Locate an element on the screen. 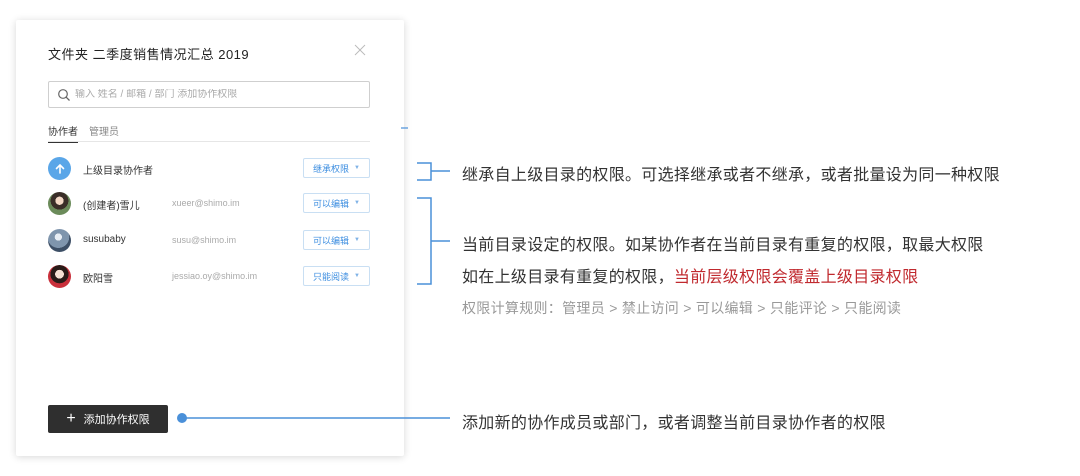 The height and width of the screenshot is (476, 1080). annotation-rule: 权限计算规则：管理员 > 禁止访问 > 可以编辑 > 只能评论 > 只能阅读 is located at coordinates (682, 308).